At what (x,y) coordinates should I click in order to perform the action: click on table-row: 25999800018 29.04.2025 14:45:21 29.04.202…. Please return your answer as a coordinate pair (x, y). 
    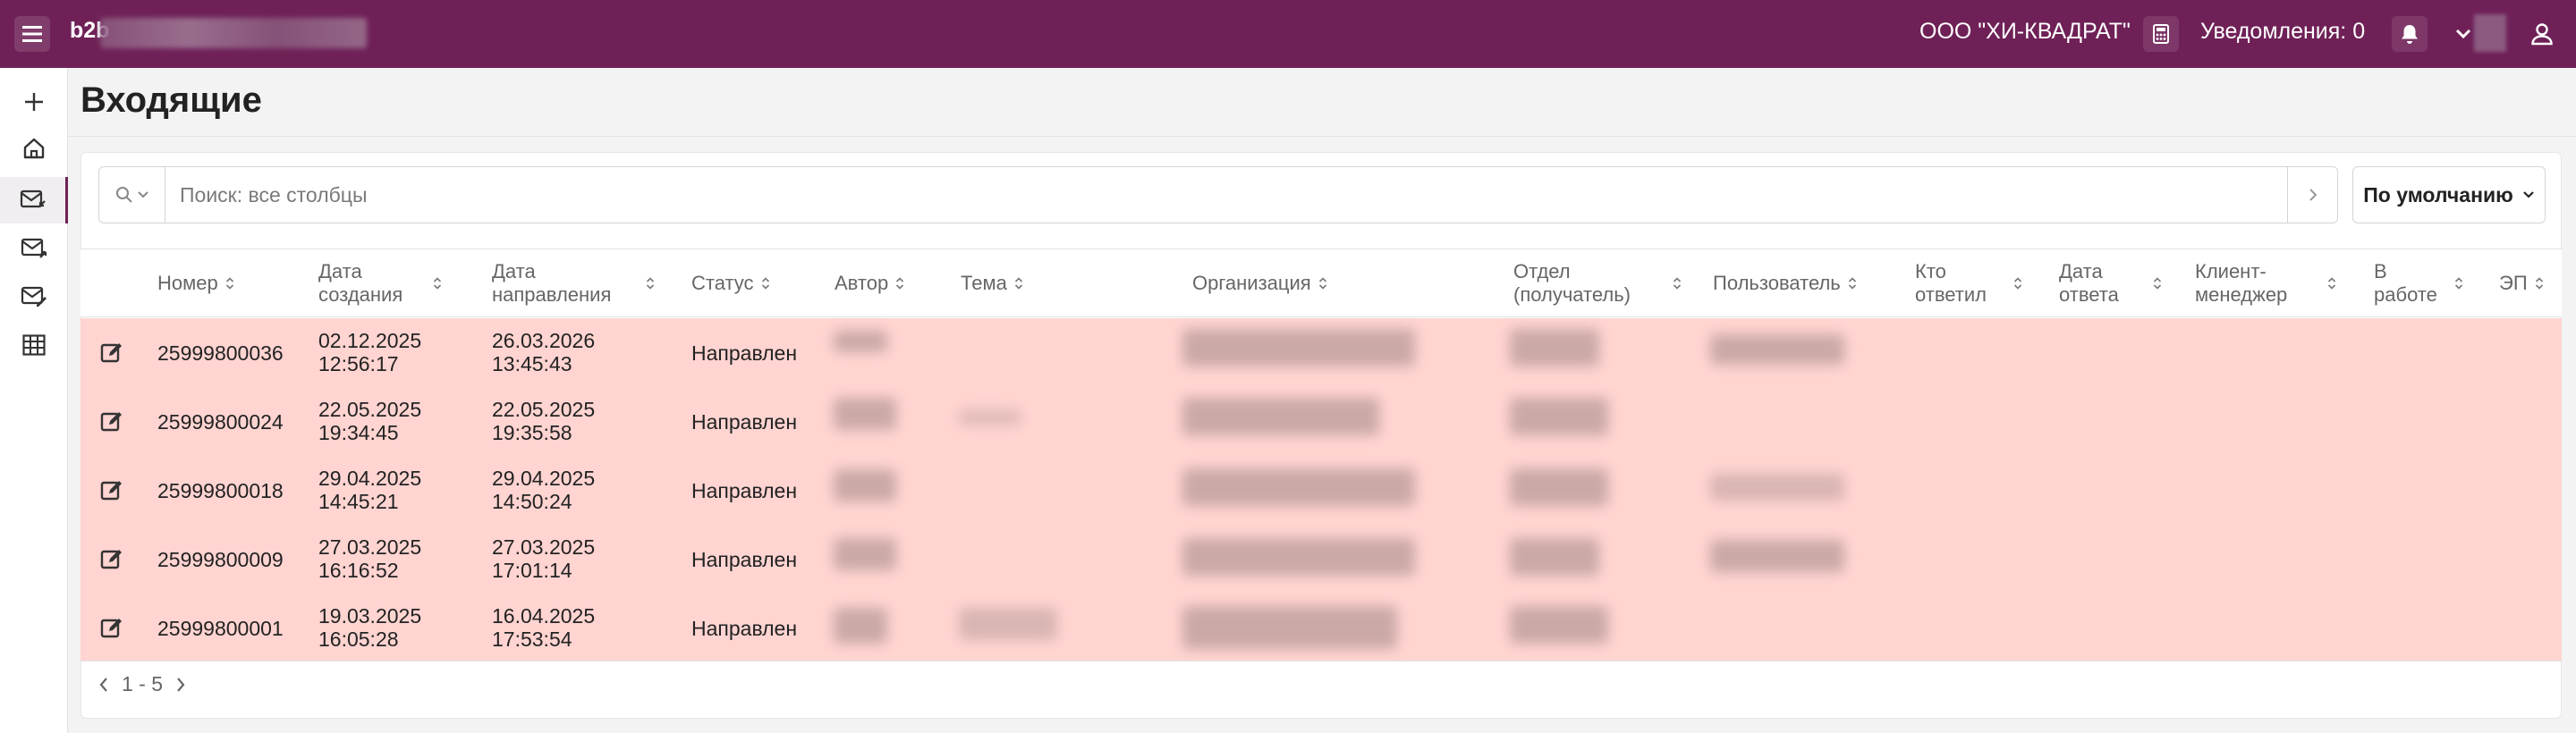
    Looking at the image, I should click on (1321, 490).